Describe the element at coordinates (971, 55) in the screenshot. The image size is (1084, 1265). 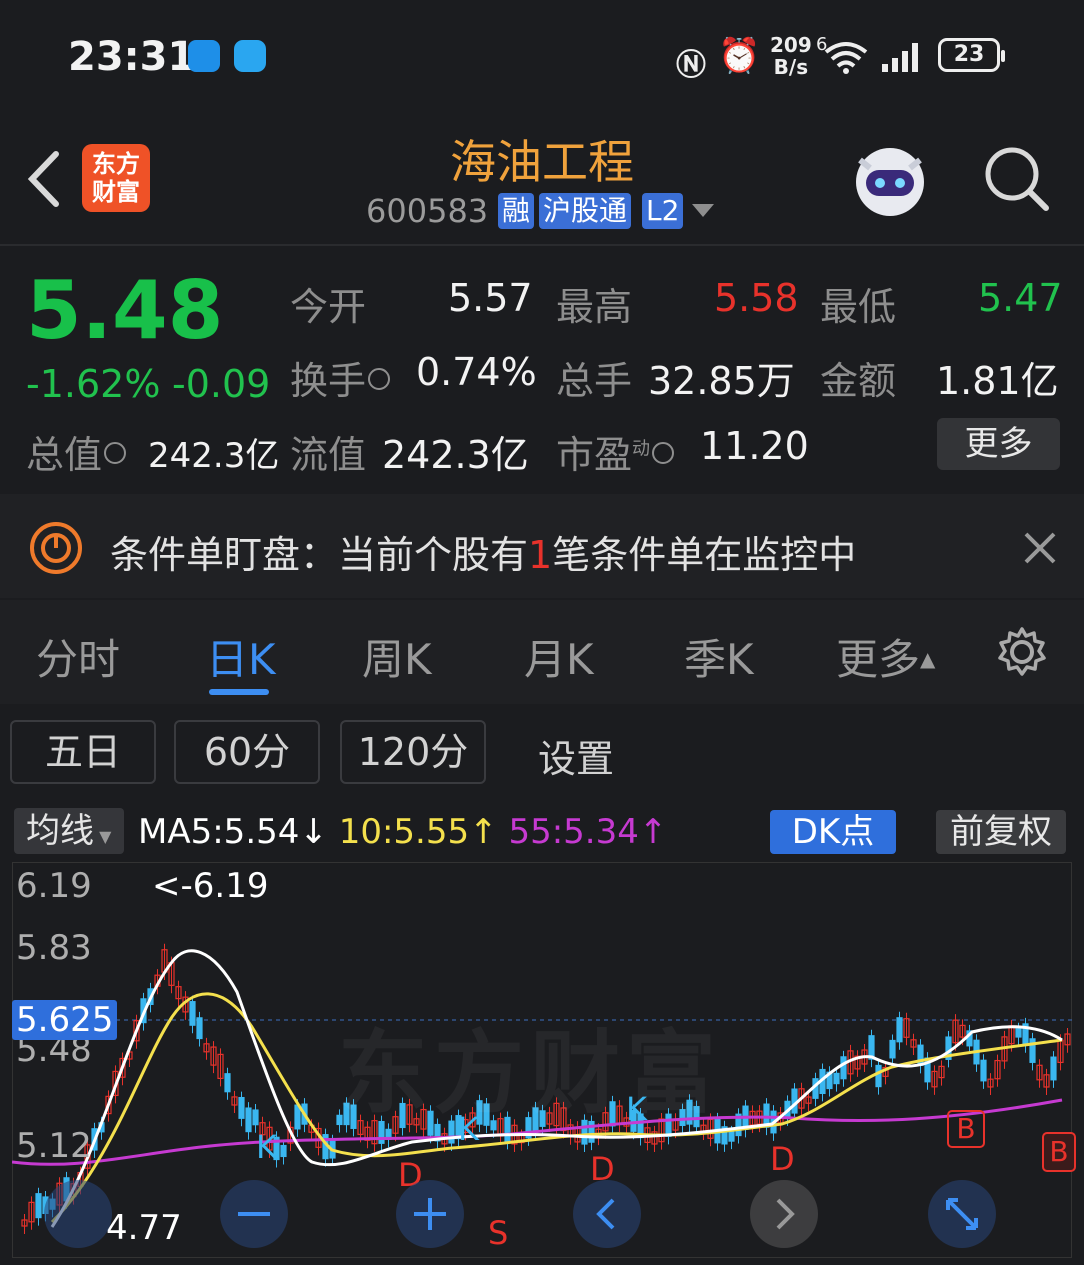
I see `battery-indicator: 23` at that location.